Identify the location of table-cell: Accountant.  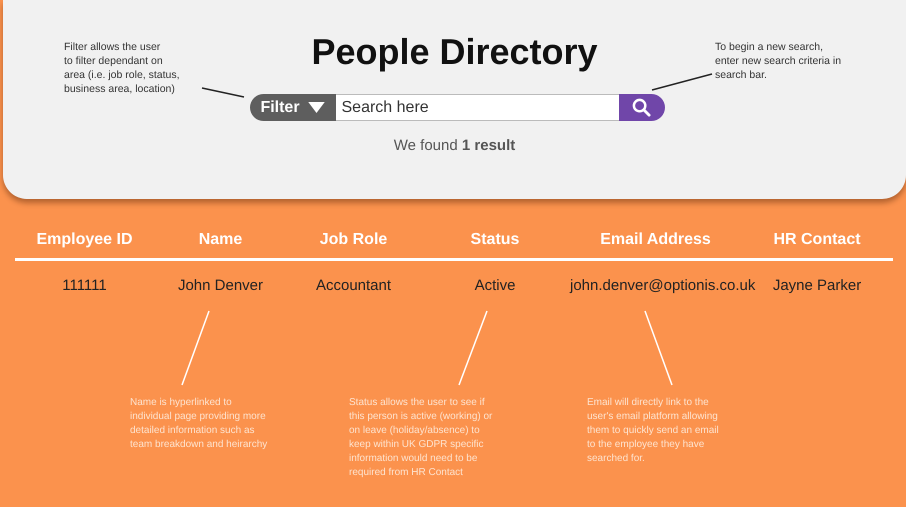
(354, 285).